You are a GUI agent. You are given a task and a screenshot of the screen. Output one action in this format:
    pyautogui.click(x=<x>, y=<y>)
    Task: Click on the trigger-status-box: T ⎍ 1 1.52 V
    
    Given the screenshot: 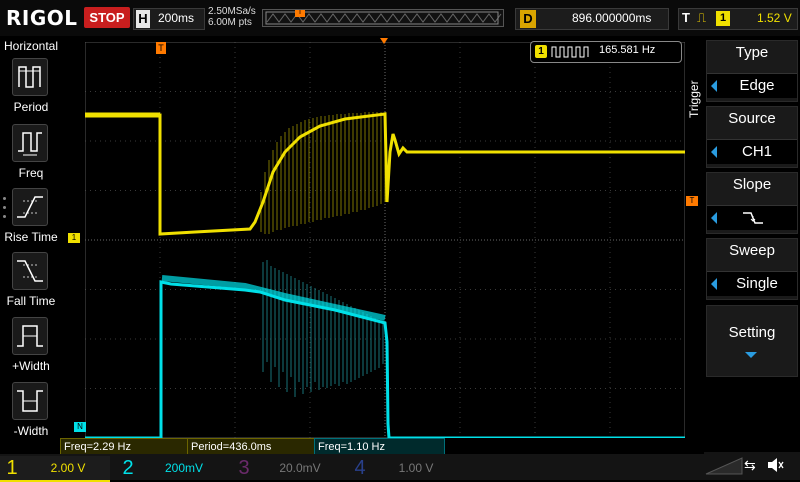 What is the action you would take?
    pyautogui.click(x=738, y=19)
    